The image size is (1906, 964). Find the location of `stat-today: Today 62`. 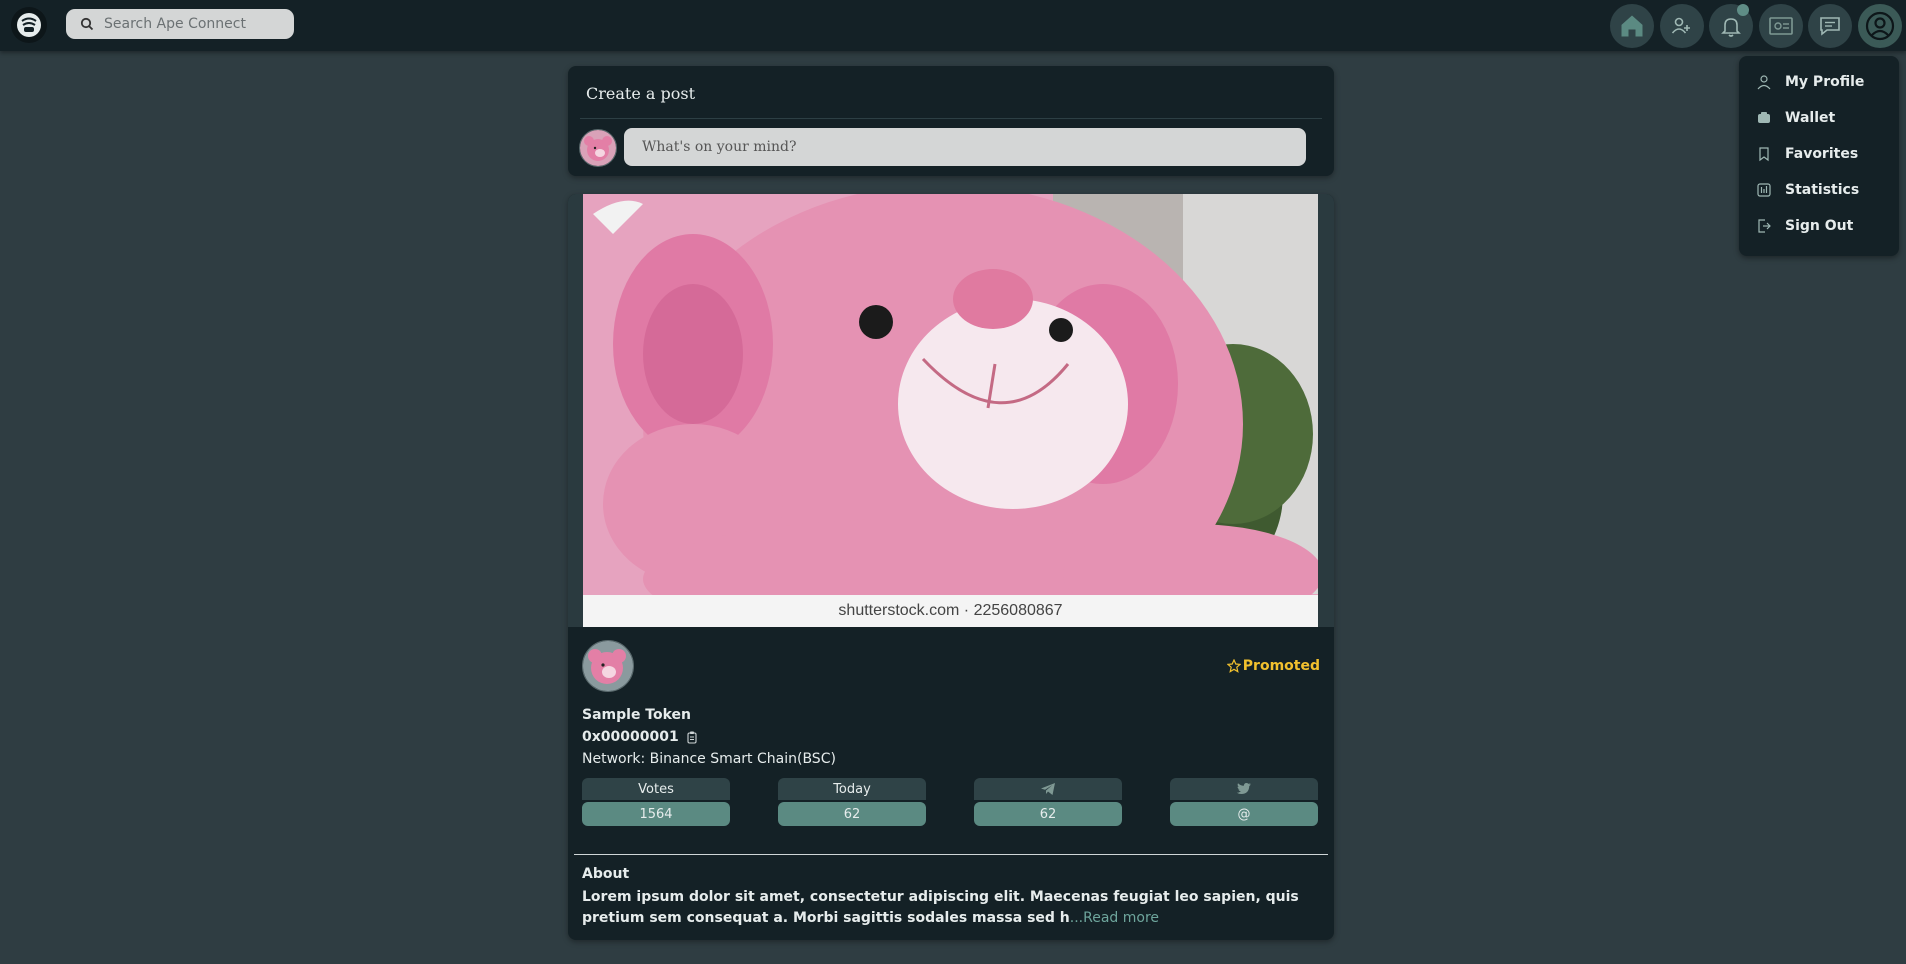

stat-today: Today 62 is located at coordinates (852, 802).